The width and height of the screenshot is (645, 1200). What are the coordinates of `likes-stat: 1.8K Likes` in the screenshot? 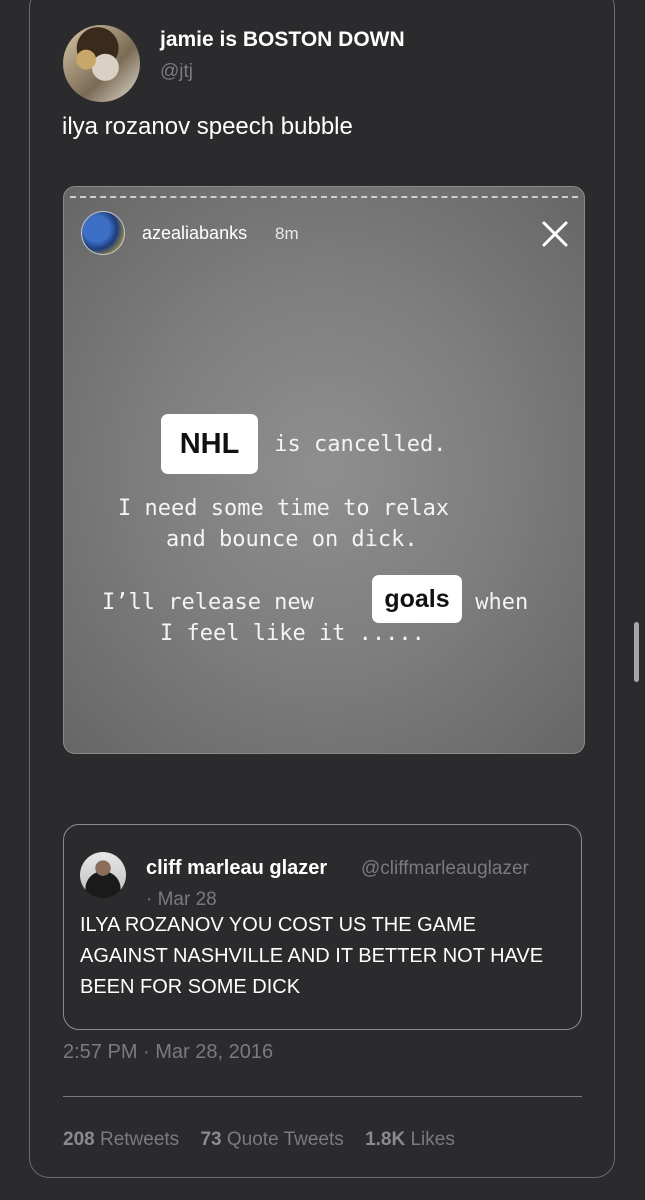 It's located at (410, 1140).